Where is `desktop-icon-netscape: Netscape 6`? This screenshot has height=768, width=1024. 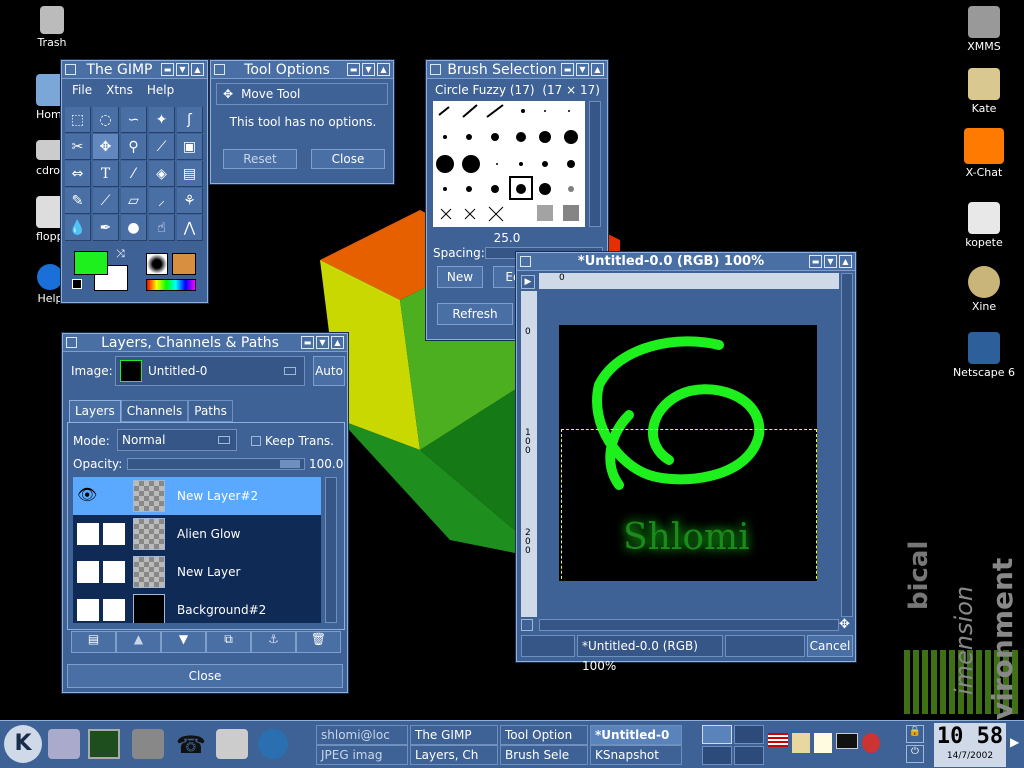 desktop-icon-netscape: Netscape 6 is located at coordinates (984, 355).